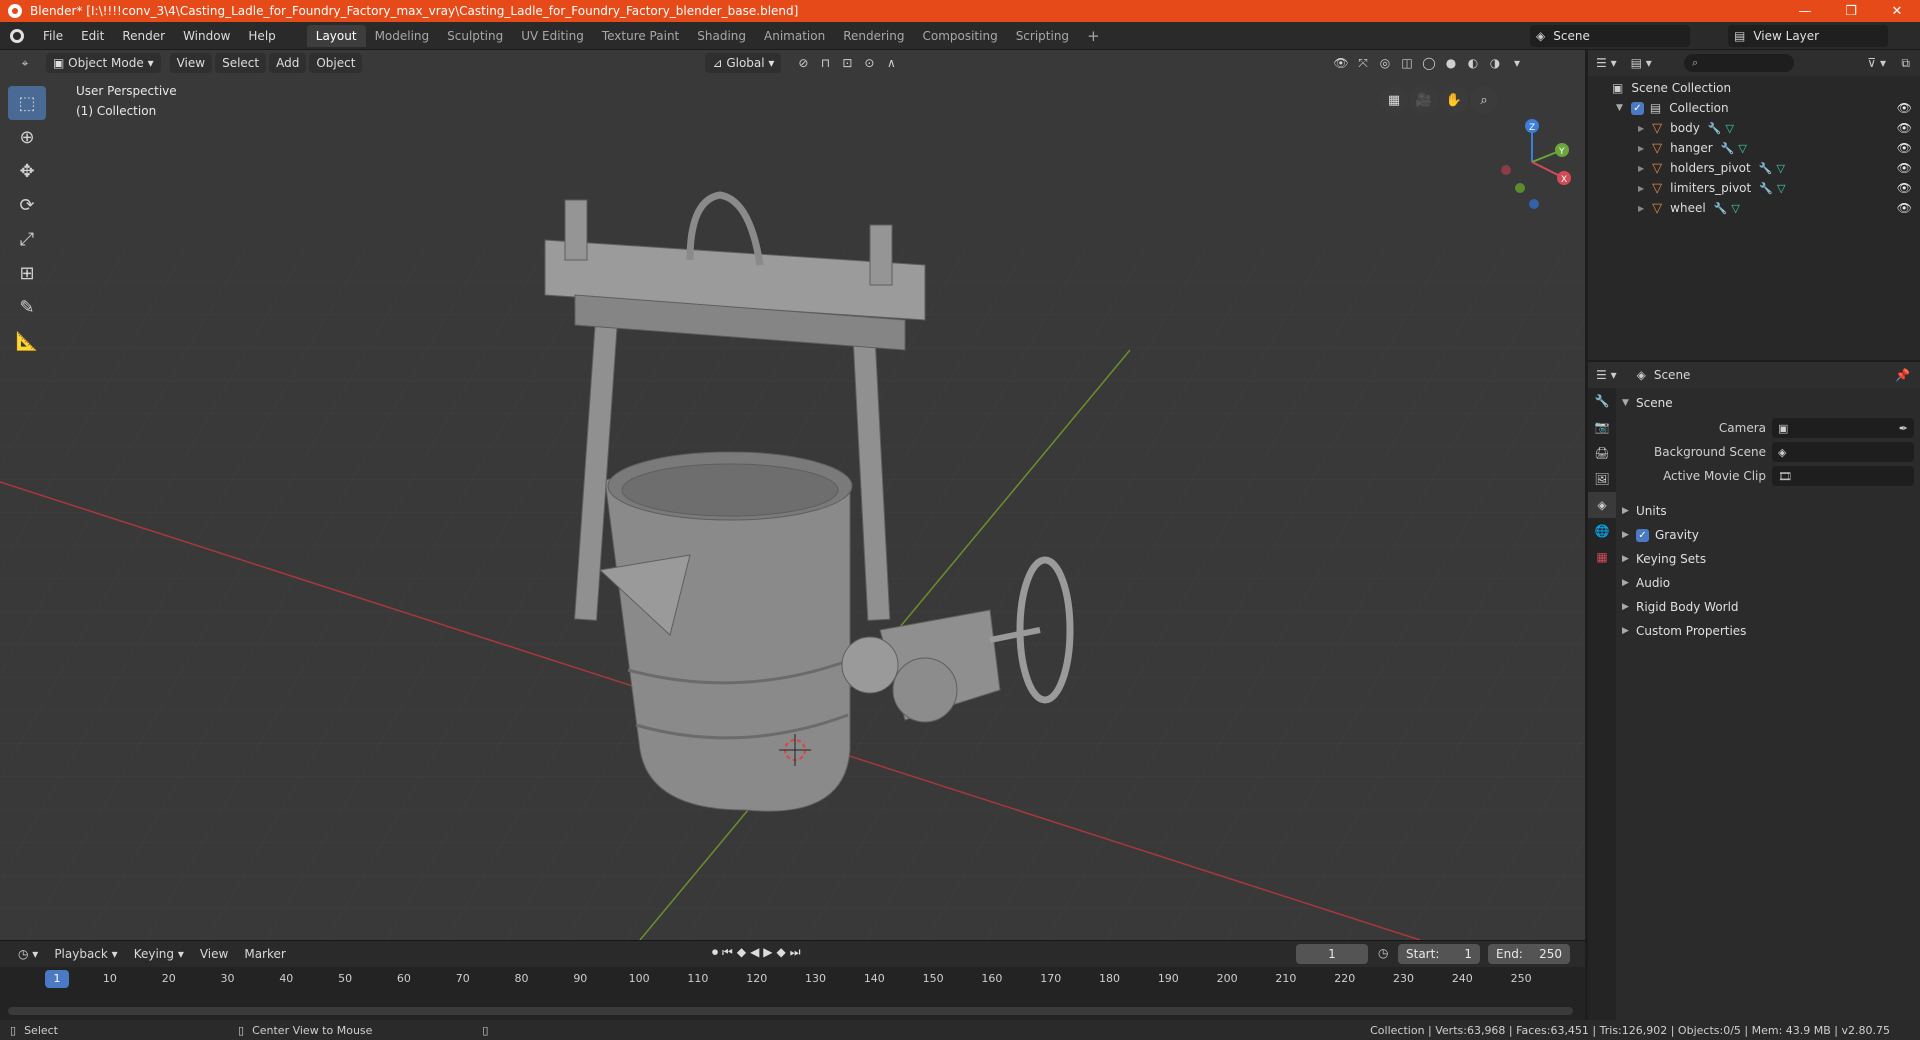  What do you see at coordinates (1876, 63) in the screenshot?
I see `filter-icon: ⊽ ▾` at bounding box center [1876, 63].